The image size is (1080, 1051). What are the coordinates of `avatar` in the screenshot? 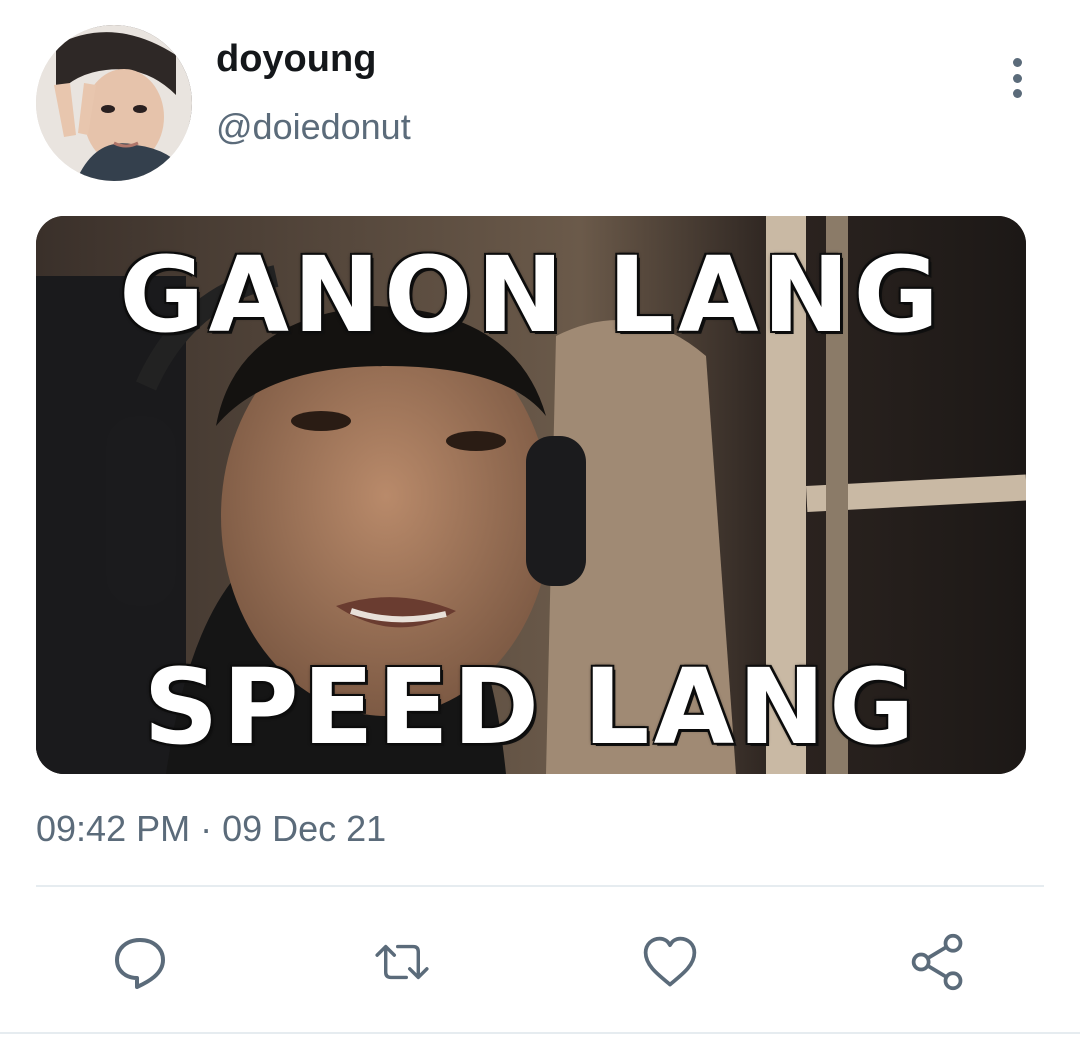 It's located at (114, 103).